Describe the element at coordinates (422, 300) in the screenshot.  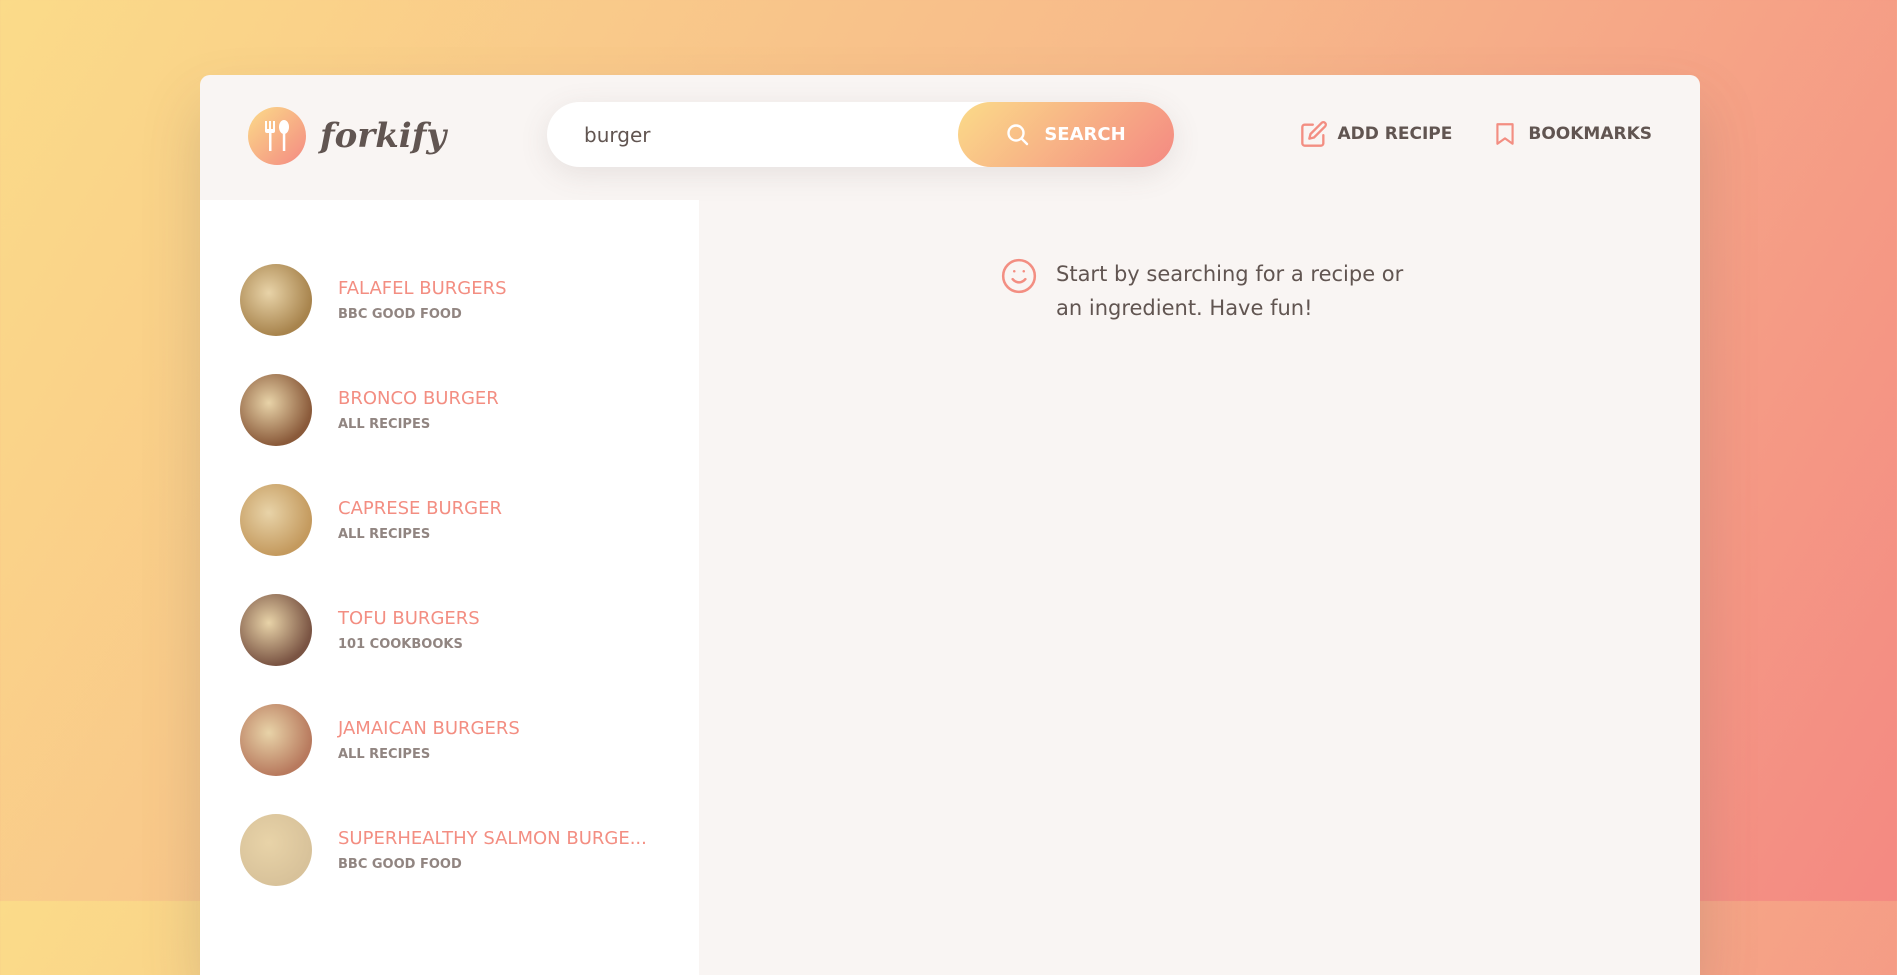
I see `result-text: FALAFEL BURGERS BBC GOOD FOOD` at that location.